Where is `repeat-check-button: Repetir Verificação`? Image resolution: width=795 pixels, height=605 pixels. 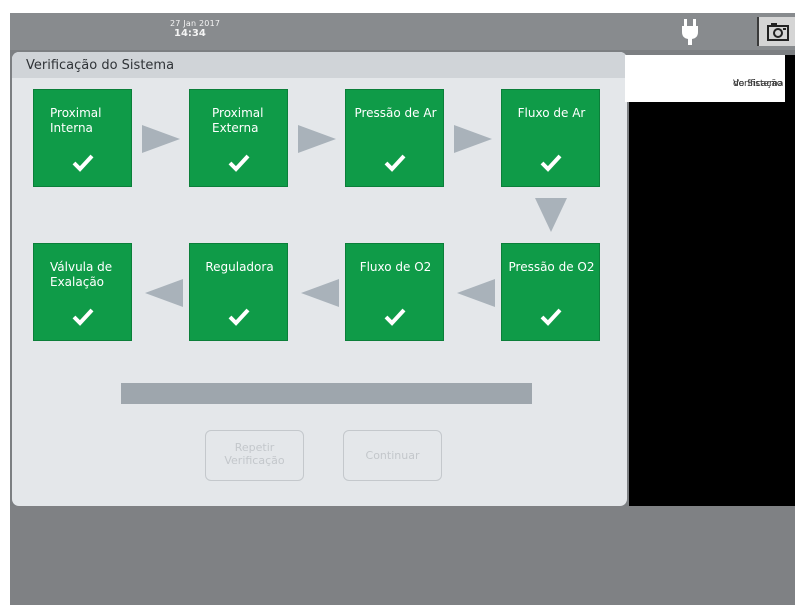 repeat-check-button: Repetir Verificação is located at coordinates (254, 455).